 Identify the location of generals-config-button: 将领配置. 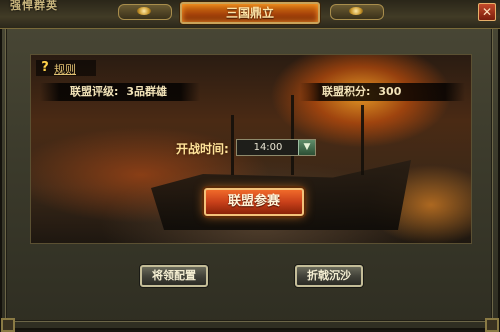
(174, 276).